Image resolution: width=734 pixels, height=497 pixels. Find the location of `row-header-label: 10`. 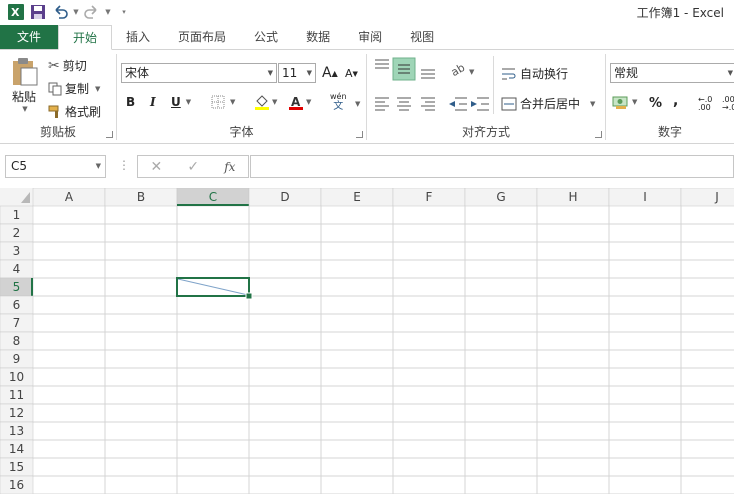

row-header-label: 10 is located at coordinates (16, 377).